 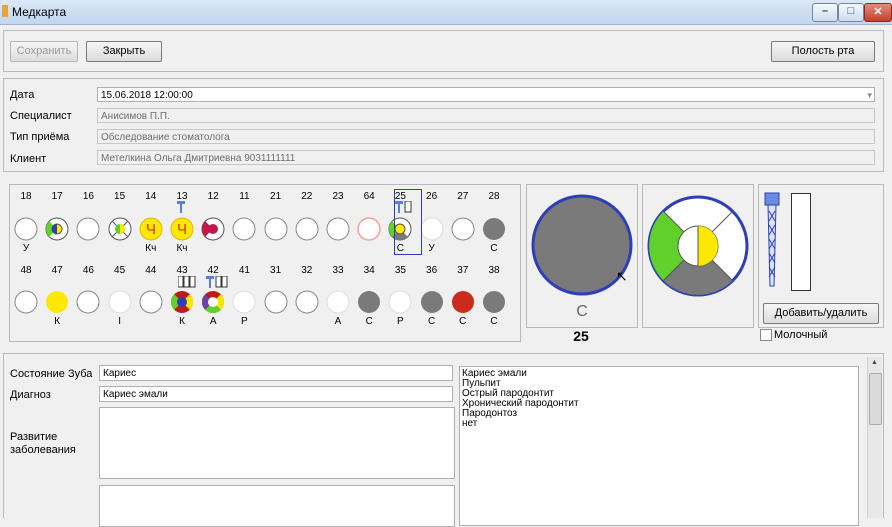 I want to click on tooth-surface-view, so click(x=582, y=245).